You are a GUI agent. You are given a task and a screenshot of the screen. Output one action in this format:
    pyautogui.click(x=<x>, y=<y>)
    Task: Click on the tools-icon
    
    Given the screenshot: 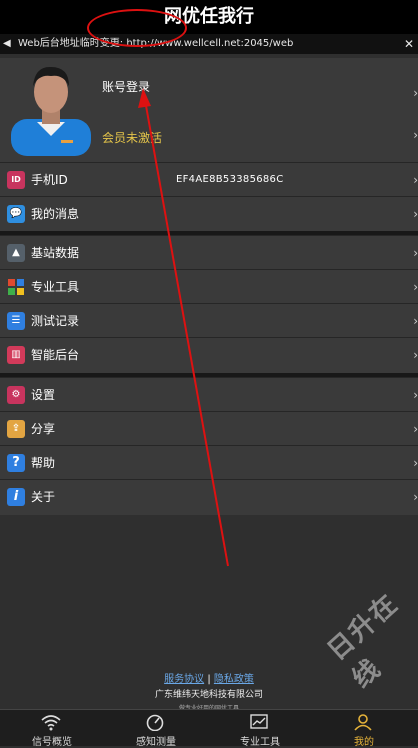 What is the action you would take?
    pyautogui.click(x=259, y=721)
    